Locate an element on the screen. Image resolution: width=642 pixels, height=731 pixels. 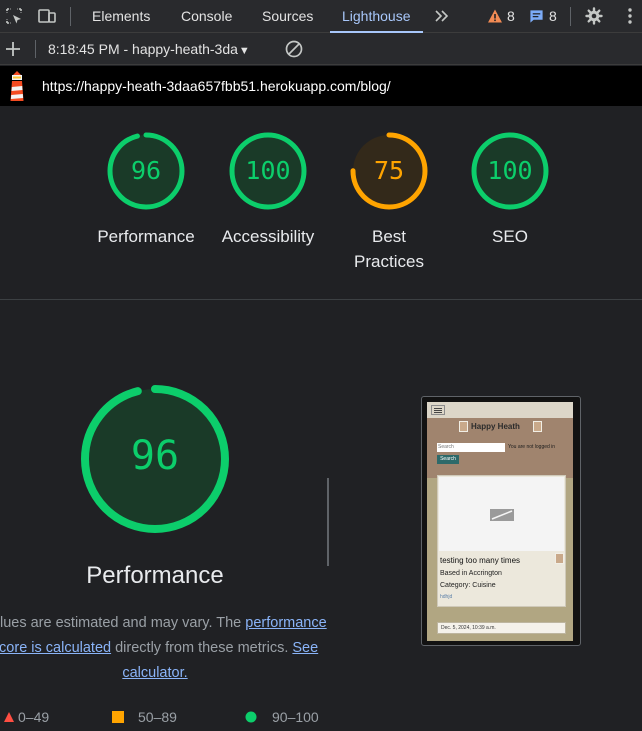
inspect-element-icon is located at coordinates (14, 16).